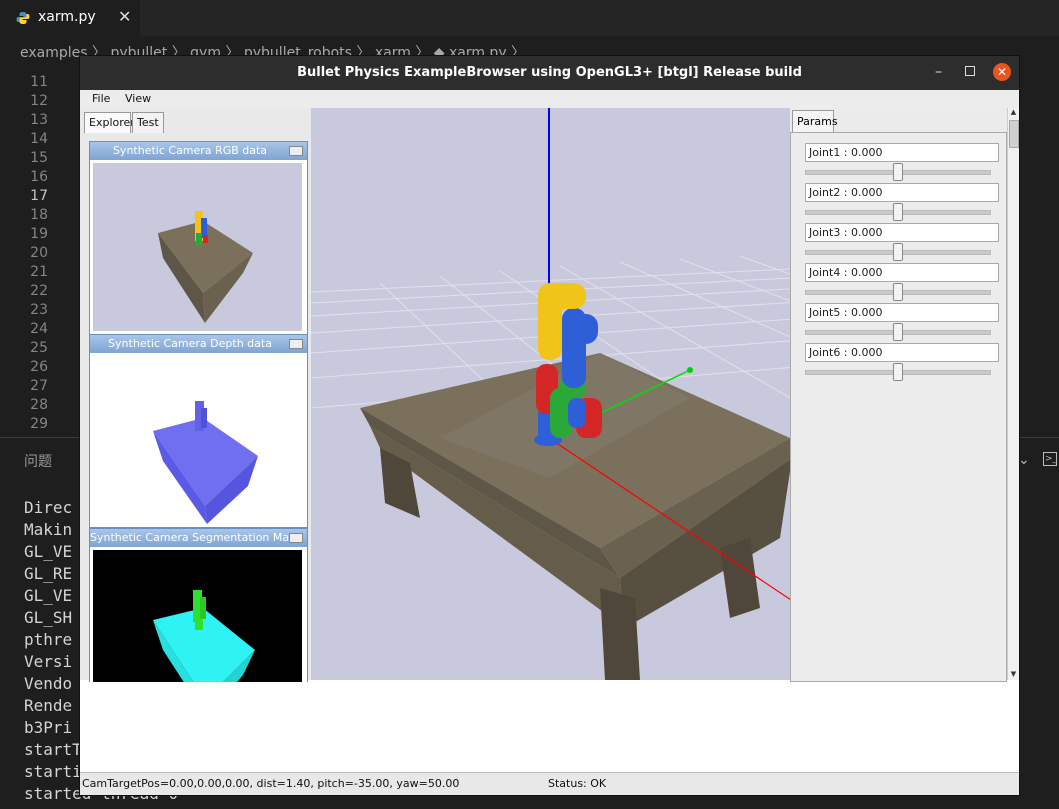 The height and width of the screenshot is (809, 1059). I want to click on terminal-line: startT, so click(53, 749).